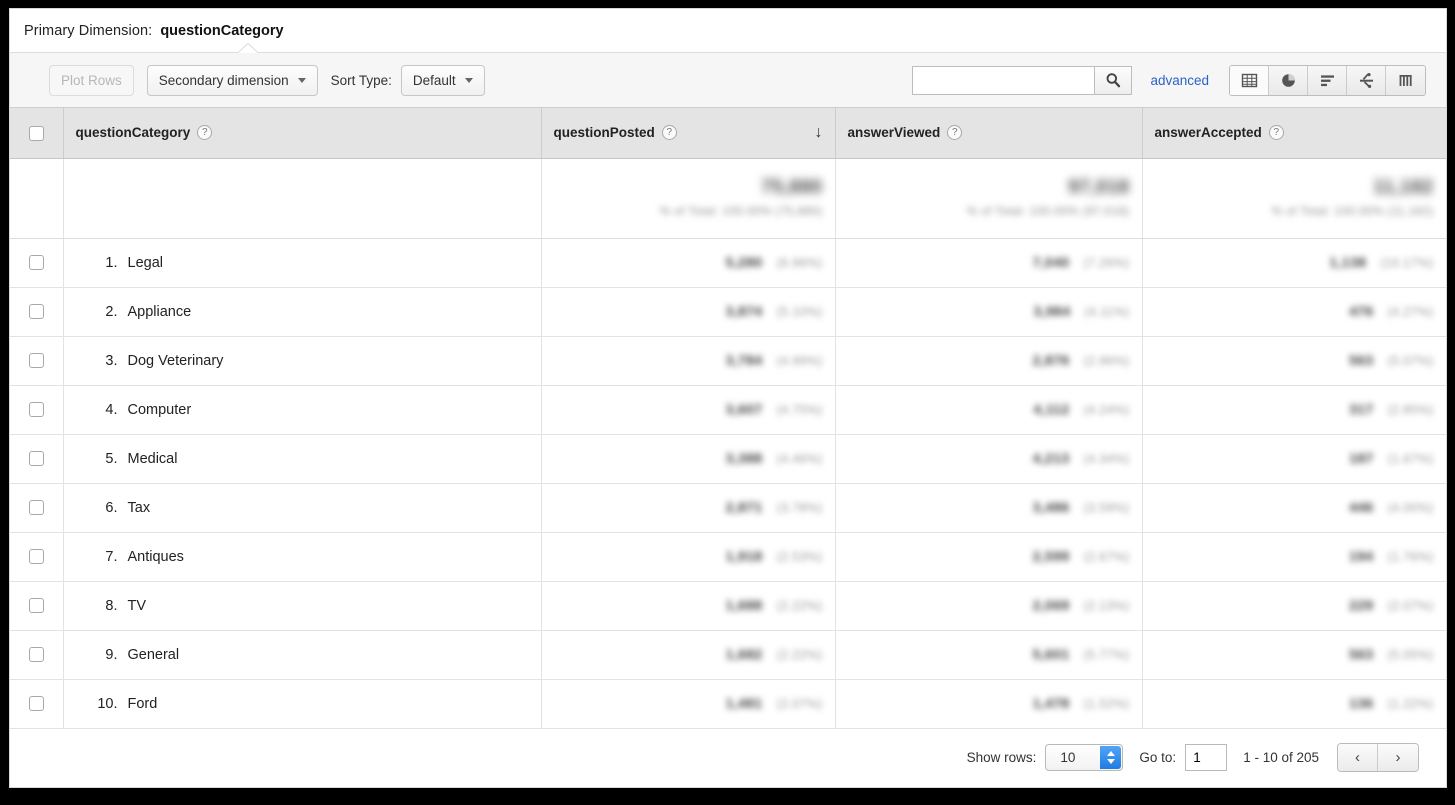 The height and width of the screenshot is (805, 1455). I want to click on secondary-dimension-button: Secondary dimension, so click(232, 80).